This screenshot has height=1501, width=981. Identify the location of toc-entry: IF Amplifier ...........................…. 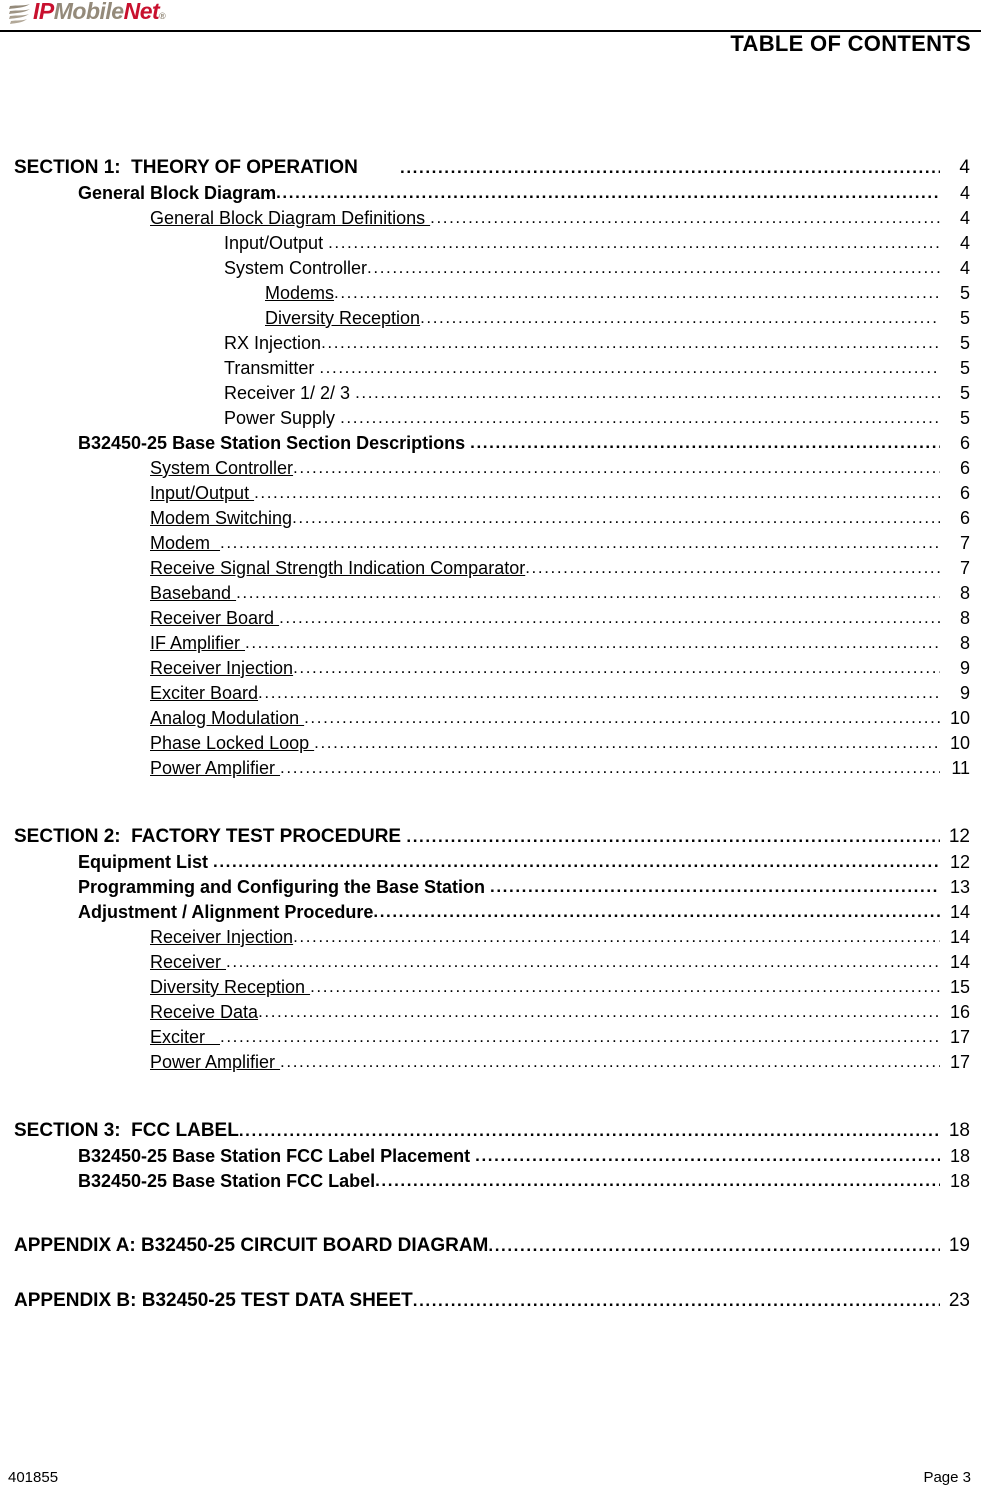
(485, 639).